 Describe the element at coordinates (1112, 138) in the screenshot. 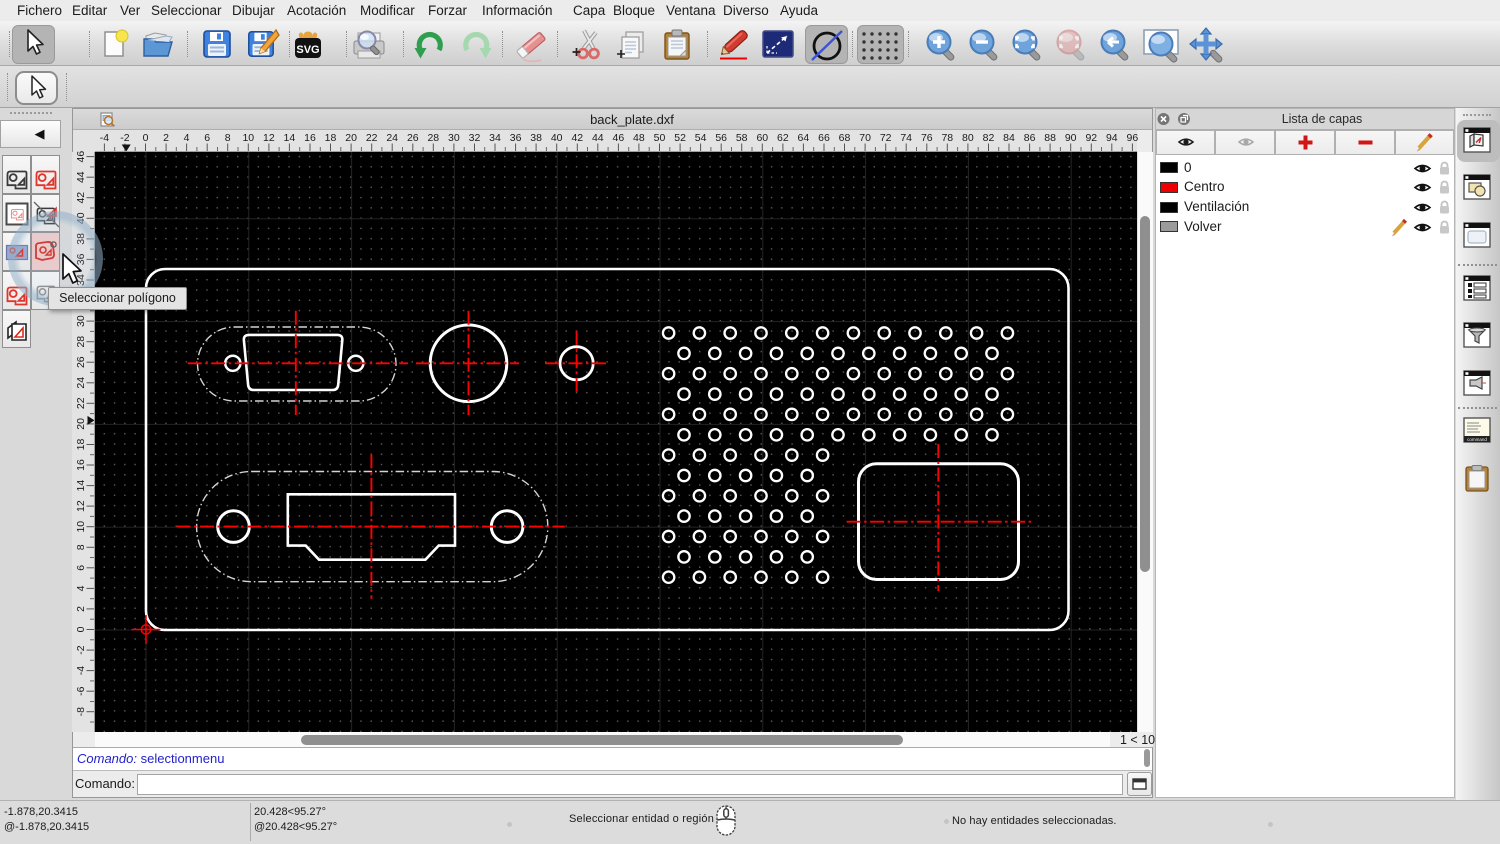

I see `svg-text: 94` at that location.